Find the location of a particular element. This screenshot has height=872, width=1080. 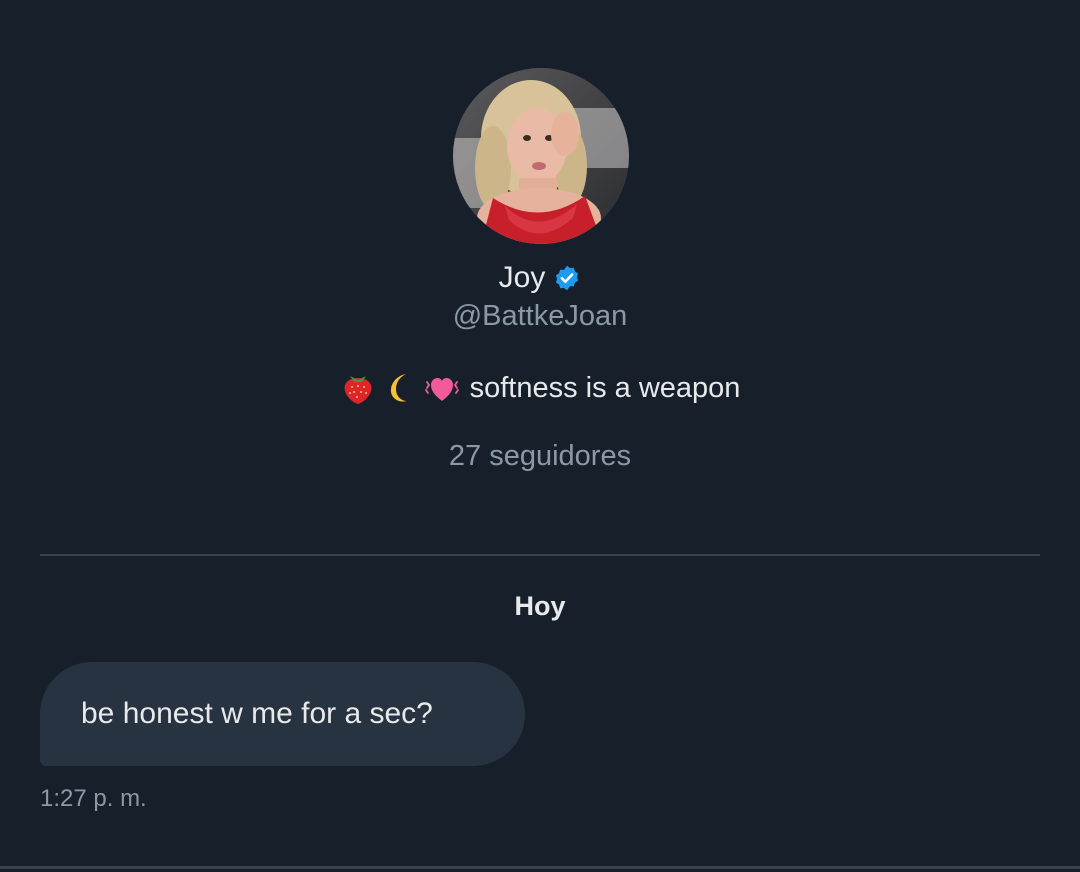

profile-display-name: Joy is located at coordinates (522, 278).